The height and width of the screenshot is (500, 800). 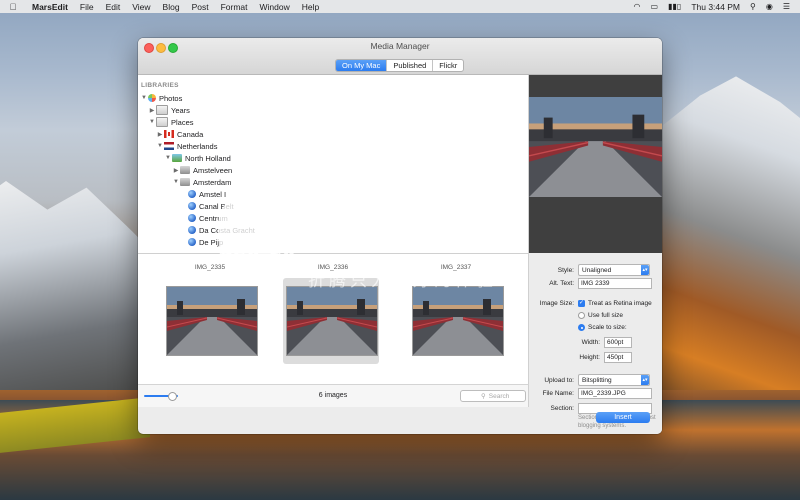 I want to click on image-size-row: Image Size: ✓ Treat as Retina image, so click(x=590, y=303).